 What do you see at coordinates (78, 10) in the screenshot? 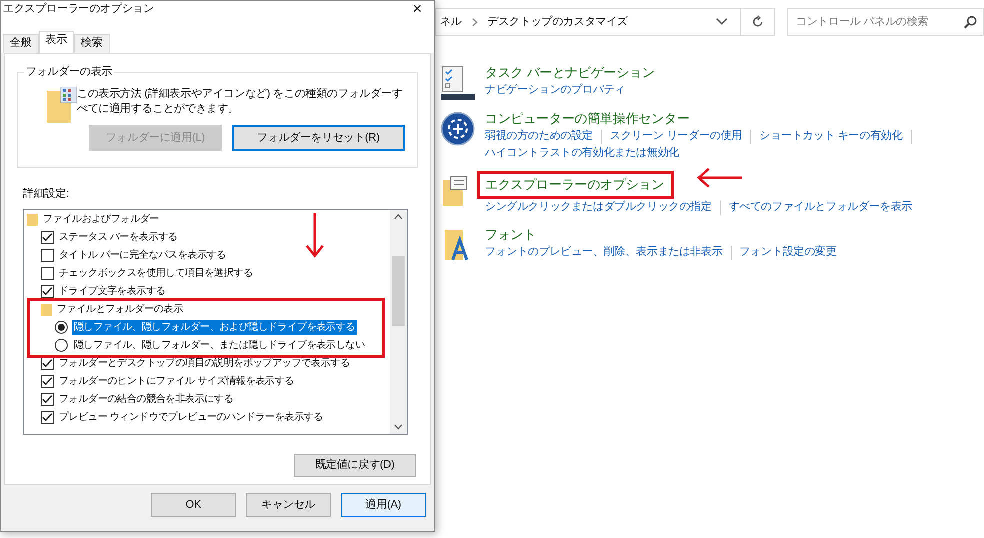
I see `window-title: エクスプローラーのオプション` at bounding box center [78, 10].